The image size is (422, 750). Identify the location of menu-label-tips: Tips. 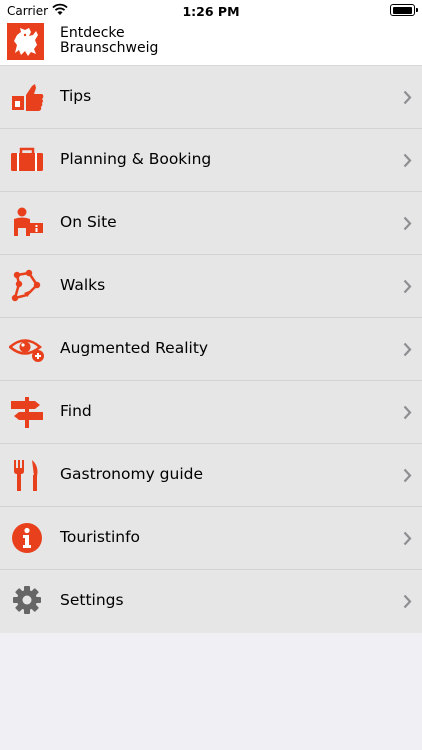
(76, 96).